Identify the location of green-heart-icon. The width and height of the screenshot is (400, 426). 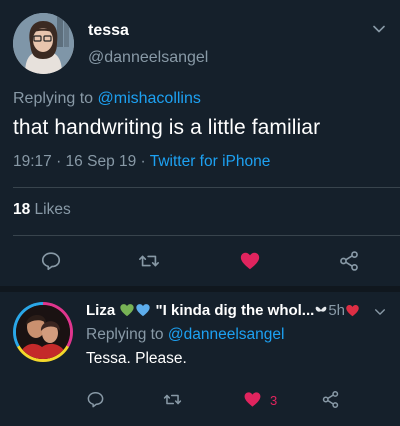
(127, 311).